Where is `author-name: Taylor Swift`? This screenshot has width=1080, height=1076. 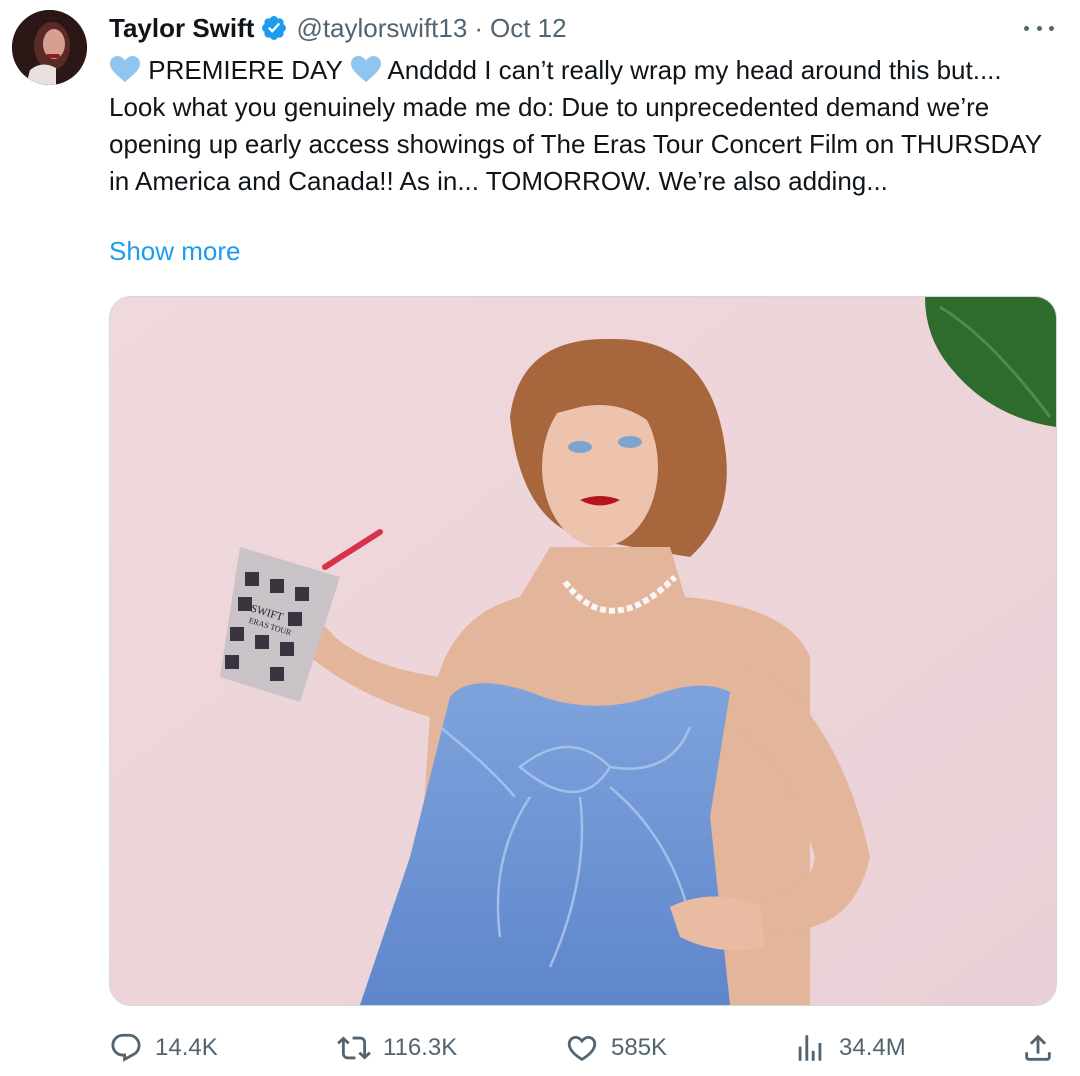
author-name: Taylor Swift is located at coordinates (181, 28).